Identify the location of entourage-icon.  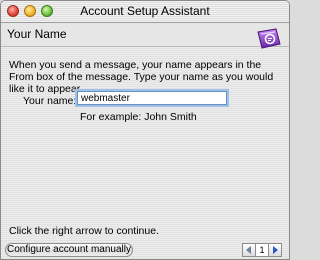
(269, 39).